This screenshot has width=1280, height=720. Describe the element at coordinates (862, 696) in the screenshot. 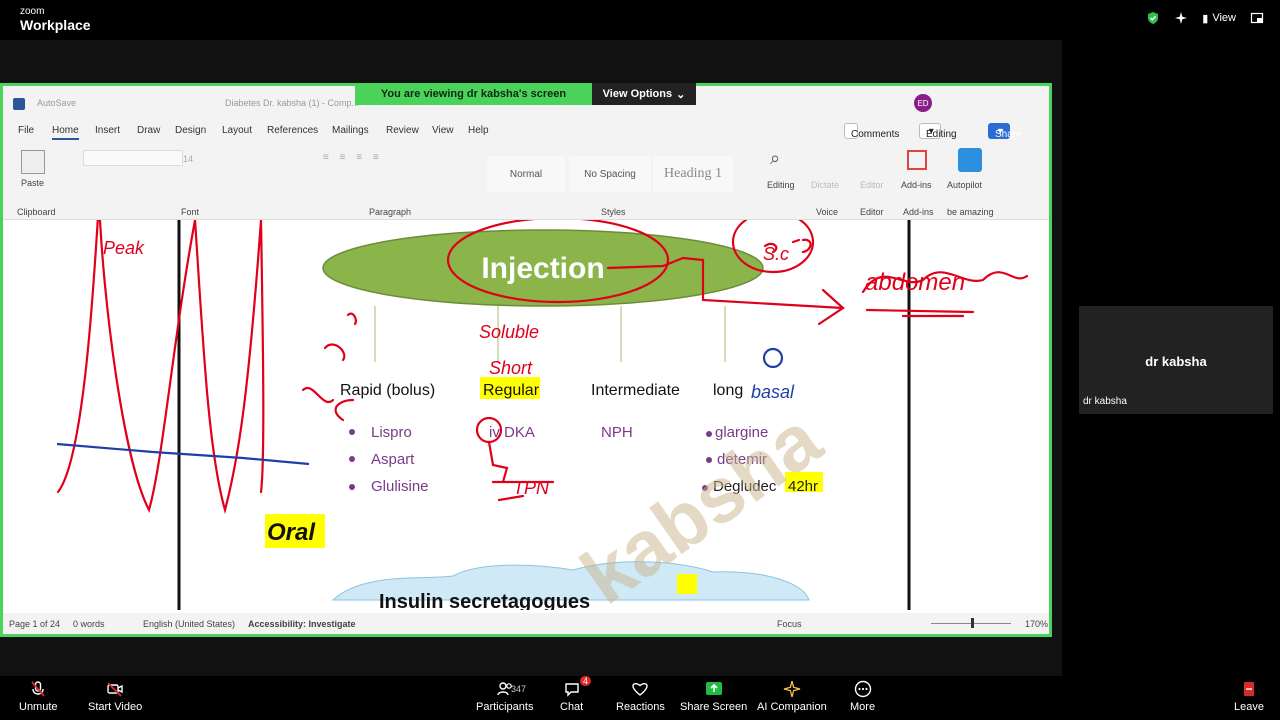

I see `more-button: More` at that location.